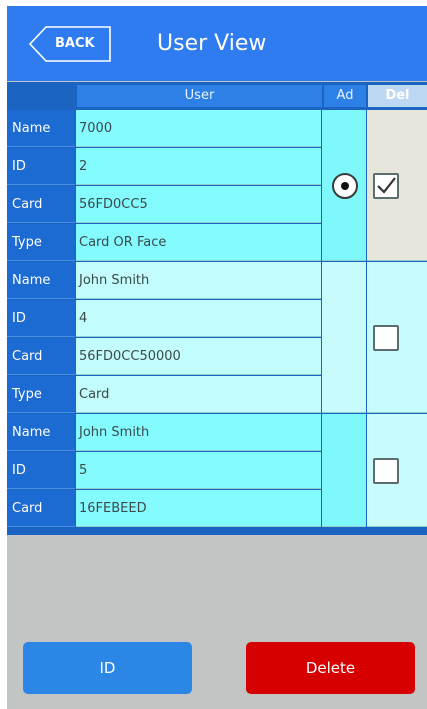 The width and height of the screenshot is (427, 709). Describe the element at coordinates (397, 96) in the screenshot. I see `column-header-delete: Del` at that location.